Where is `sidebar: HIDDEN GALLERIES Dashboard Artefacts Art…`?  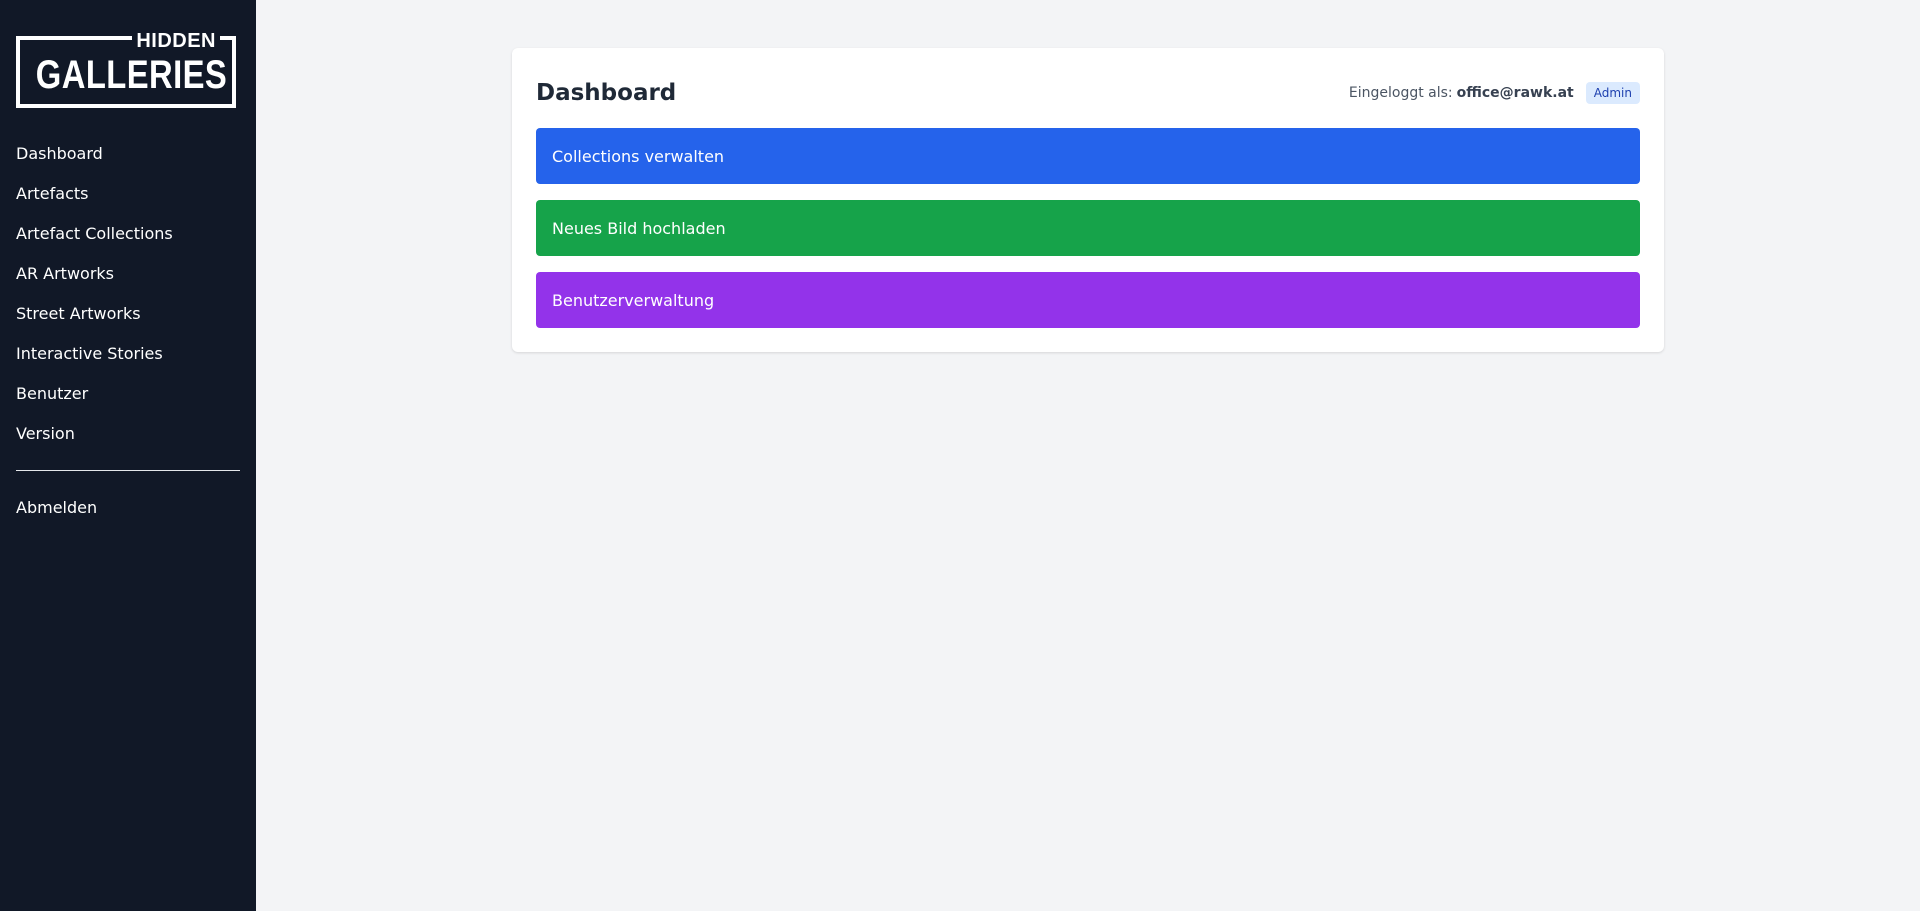 sidebar: HIDDEN GALLERIES Dashboard Artefacts Art… is located at coordinates (128, 455).